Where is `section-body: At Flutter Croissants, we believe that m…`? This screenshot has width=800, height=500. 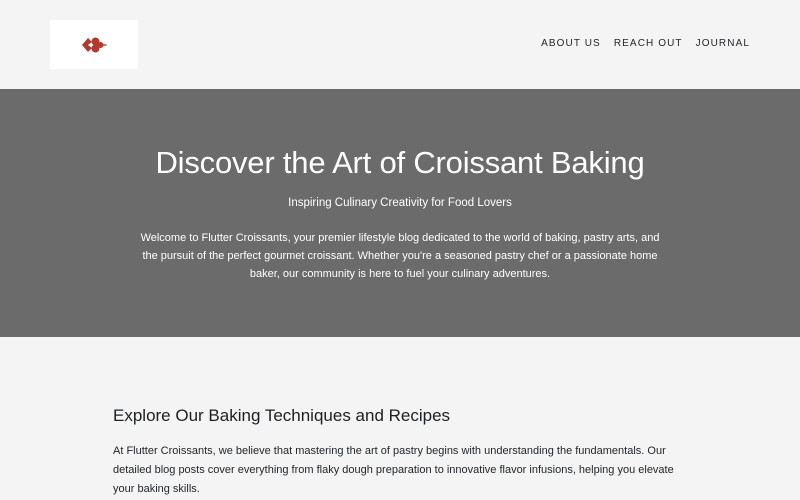
section-body: At Flutter Croissants, we believe that m… is located at coordinates (393, 470).